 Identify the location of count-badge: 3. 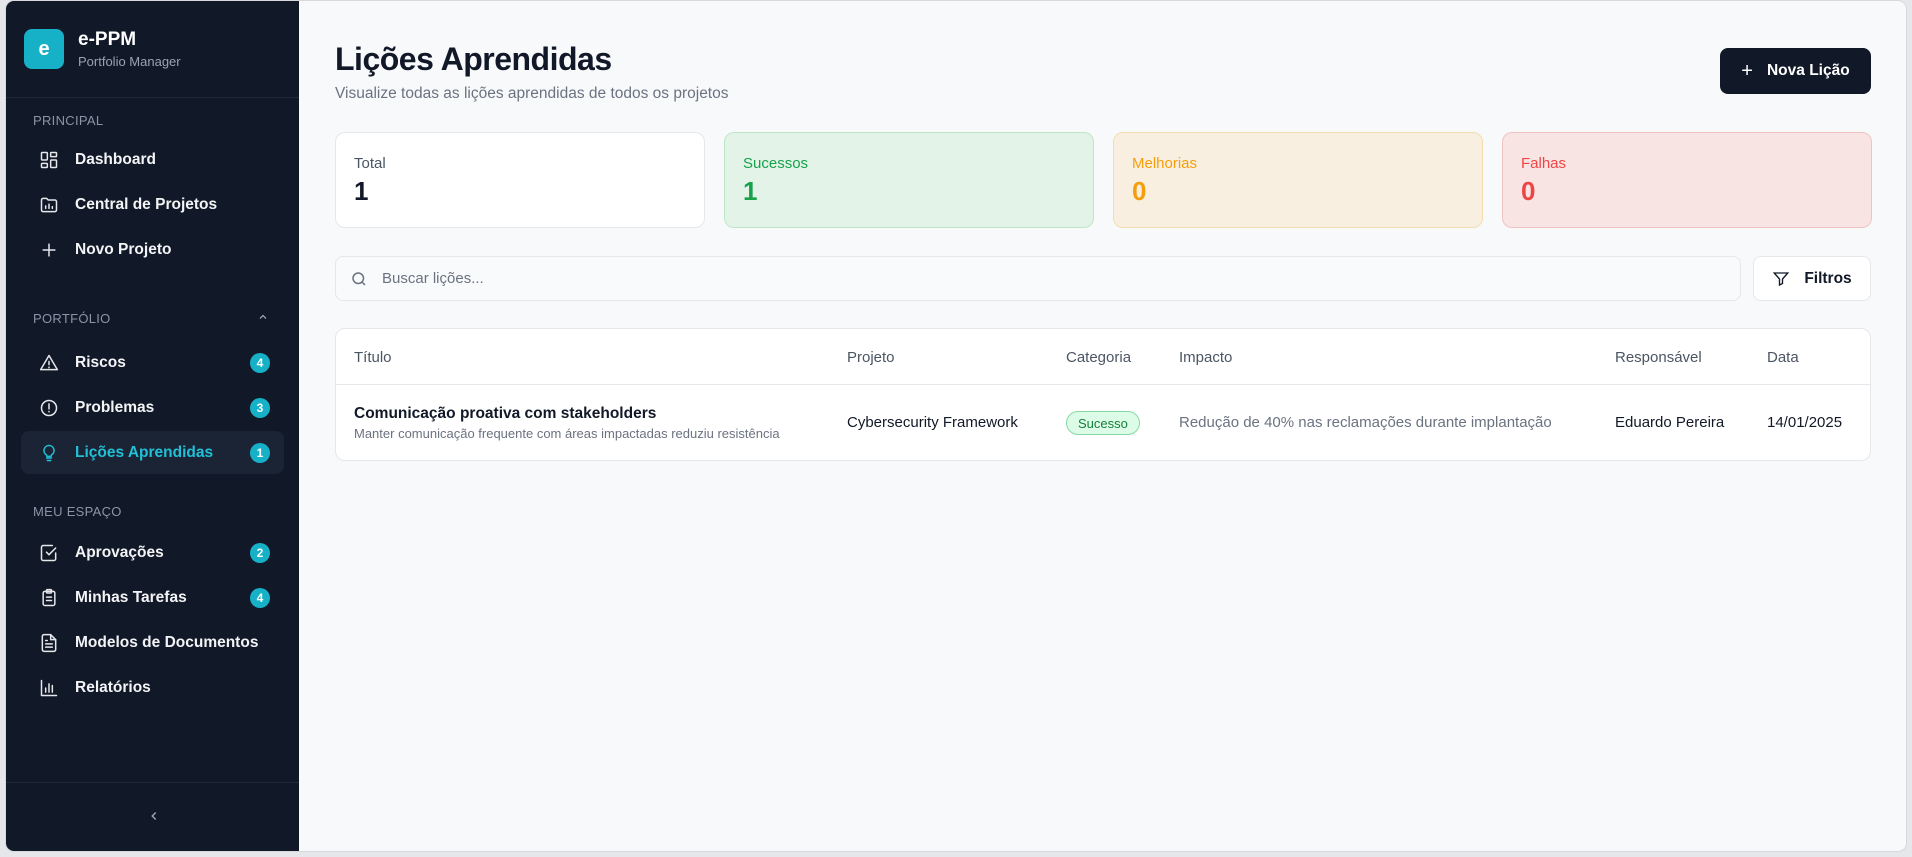
(260, 408).